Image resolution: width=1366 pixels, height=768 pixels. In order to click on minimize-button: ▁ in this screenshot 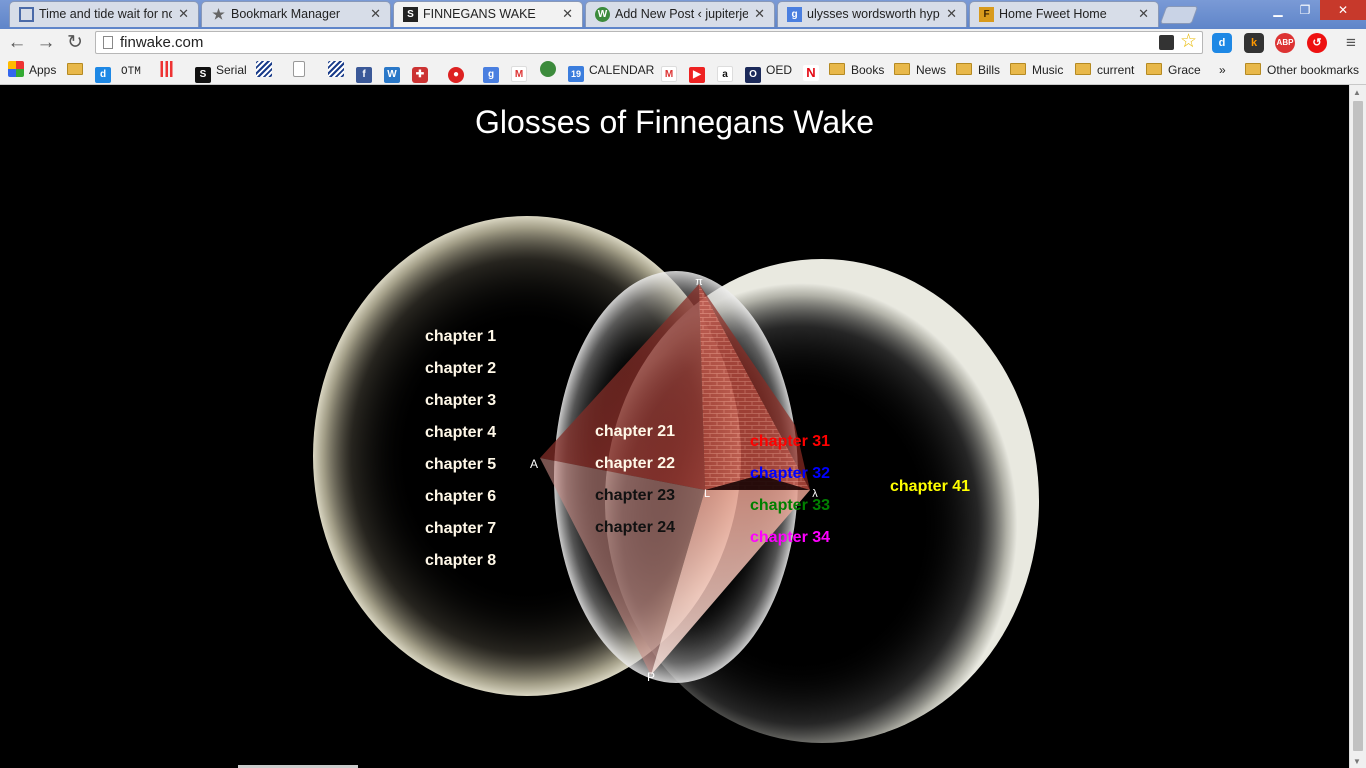, I will do `click(1278, 10)`.